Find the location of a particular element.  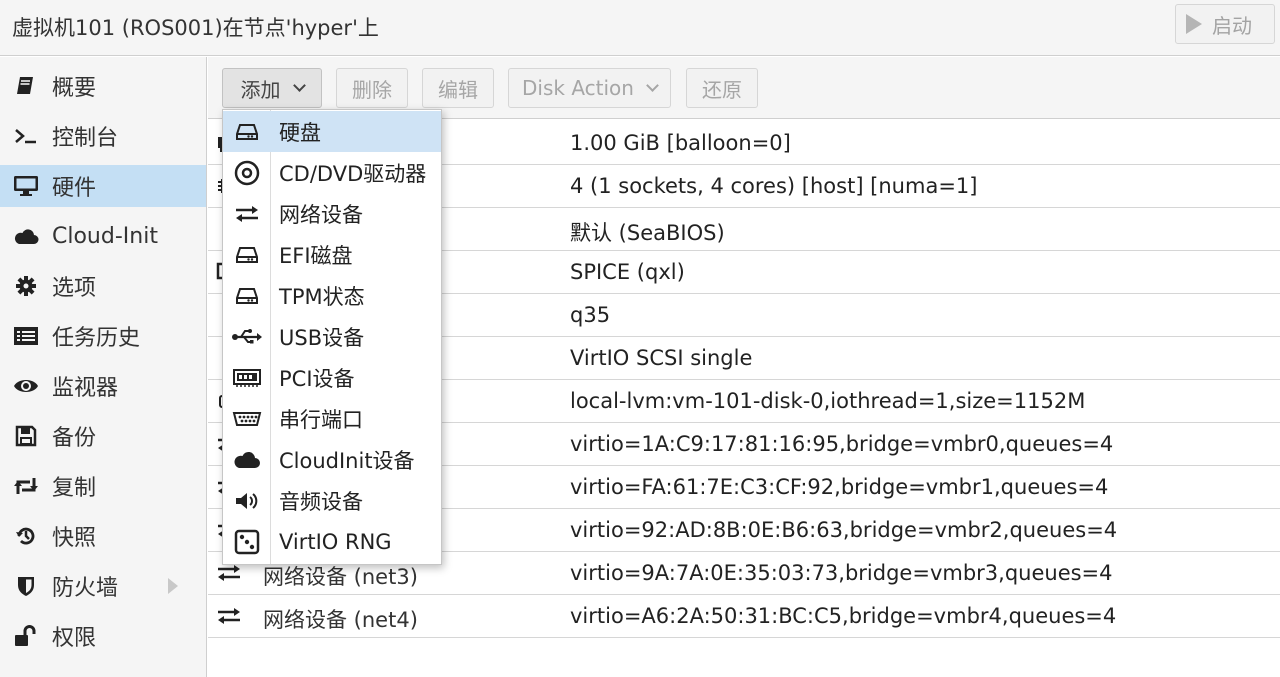

menu-item-audio-device: 音频设备 is located at coordinates (332, 500).